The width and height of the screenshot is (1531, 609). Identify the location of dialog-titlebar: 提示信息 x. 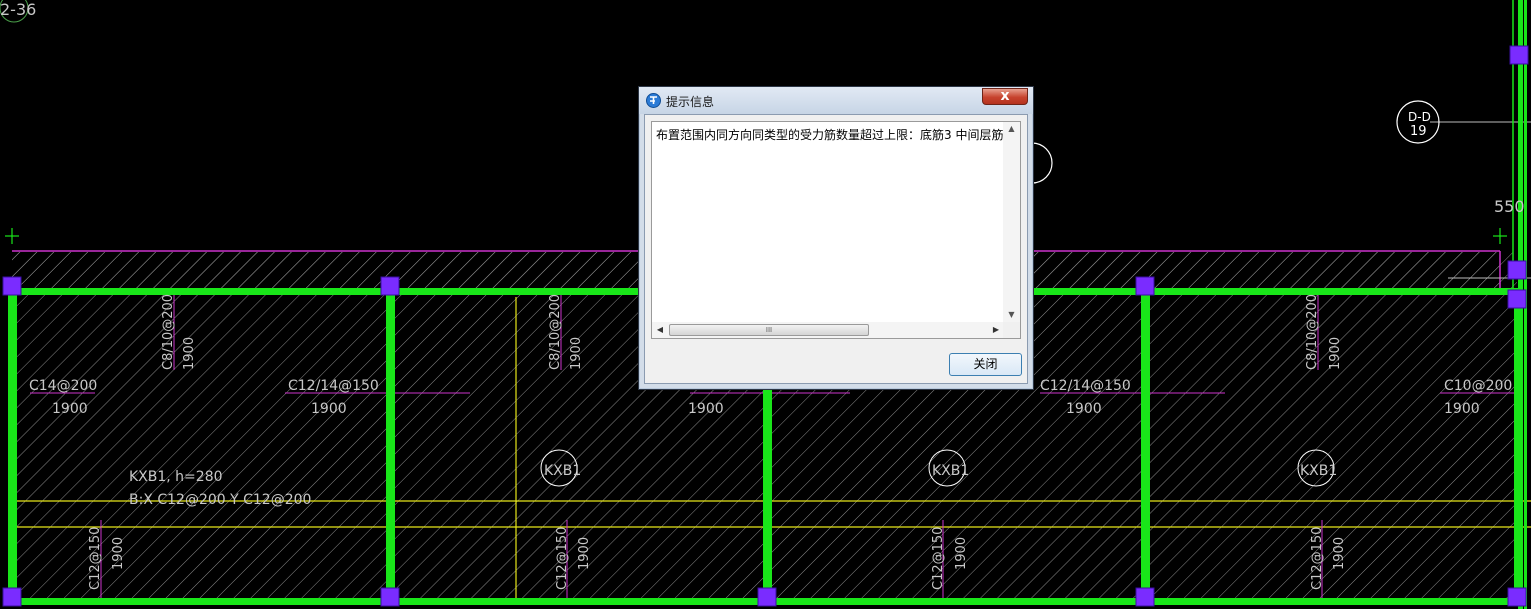
(836, 100).